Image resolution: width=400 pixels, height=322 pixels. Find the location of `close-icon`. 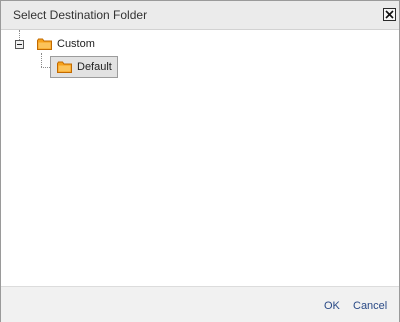

close-icon is located at coordinates (389, 14).